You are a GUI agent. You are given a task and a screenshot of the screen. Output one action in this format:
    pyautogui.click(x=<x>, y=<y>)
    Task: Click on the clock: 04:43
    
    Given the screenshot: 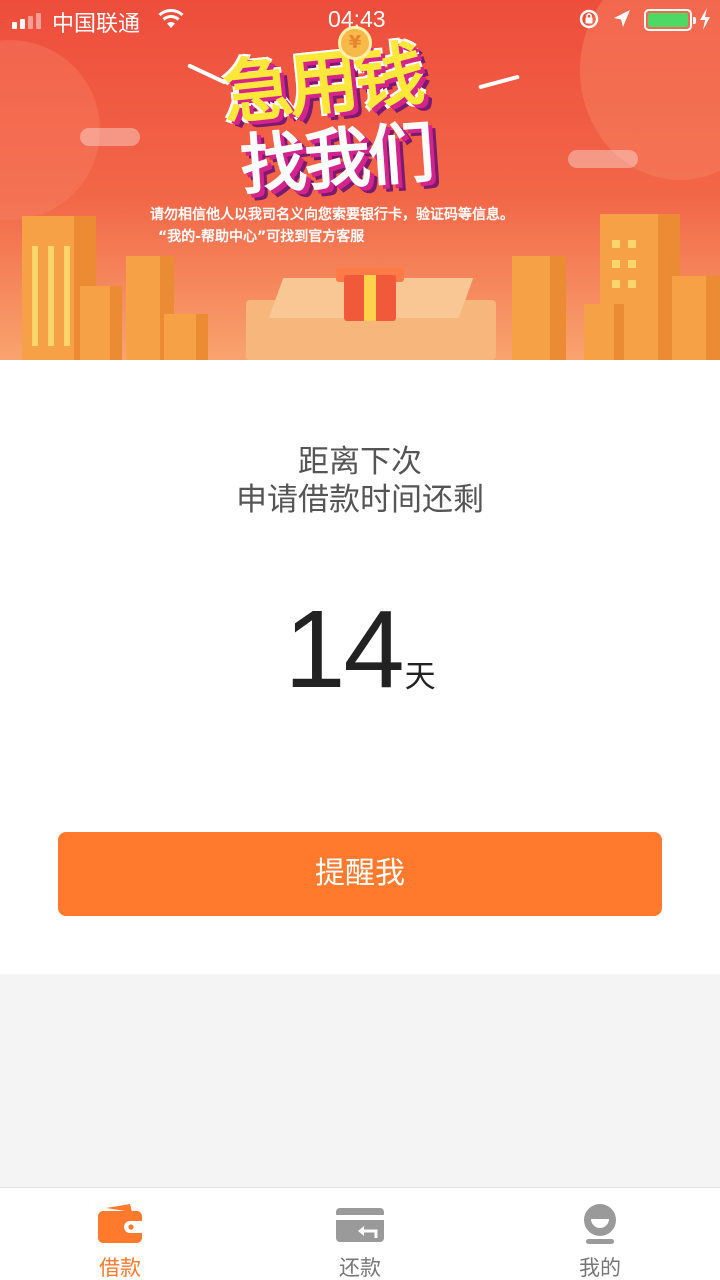 What is the action you would take?
    pyautogui.click(x=357, y=19)
    